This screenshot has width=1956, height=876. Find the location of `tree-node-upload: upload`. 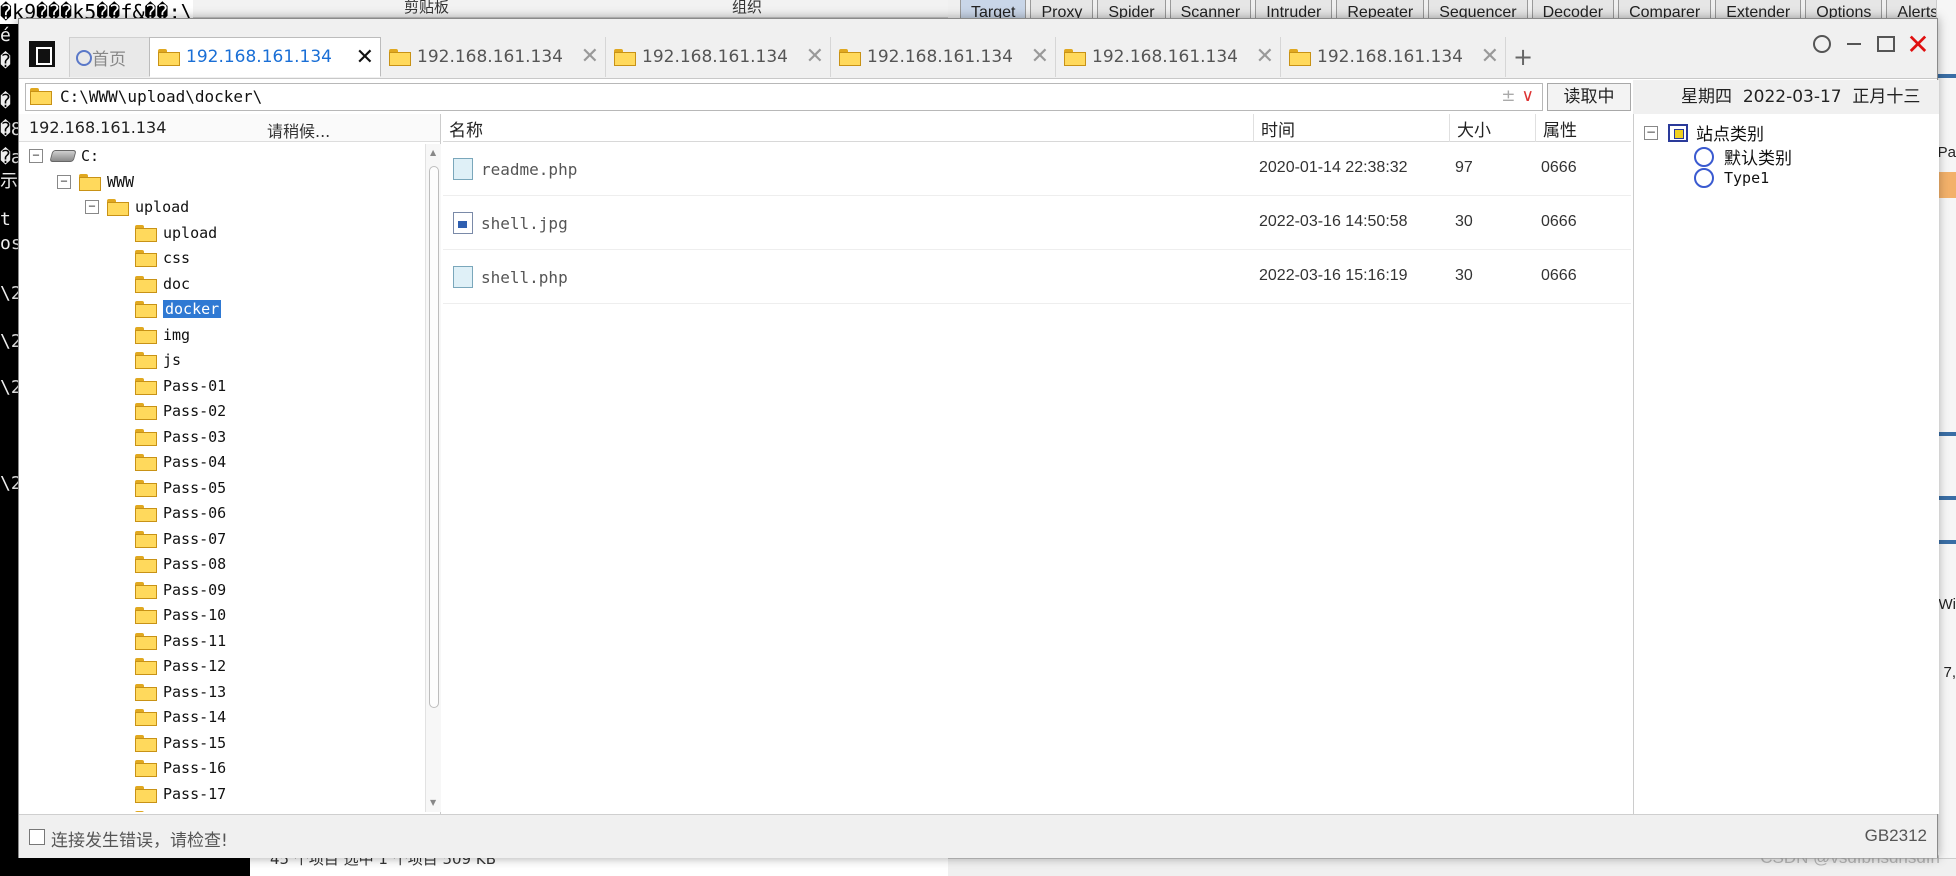

tree-node-upload: upload is located at coordinates (176, 233).